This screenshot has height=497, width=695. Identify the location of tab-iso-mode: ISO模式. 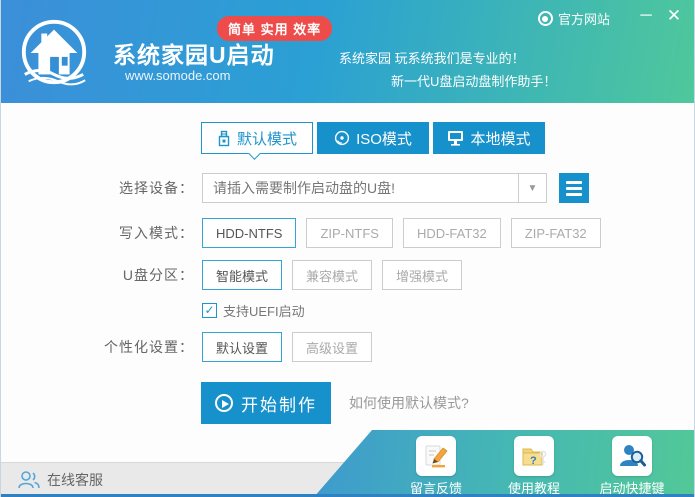
(373, 138).